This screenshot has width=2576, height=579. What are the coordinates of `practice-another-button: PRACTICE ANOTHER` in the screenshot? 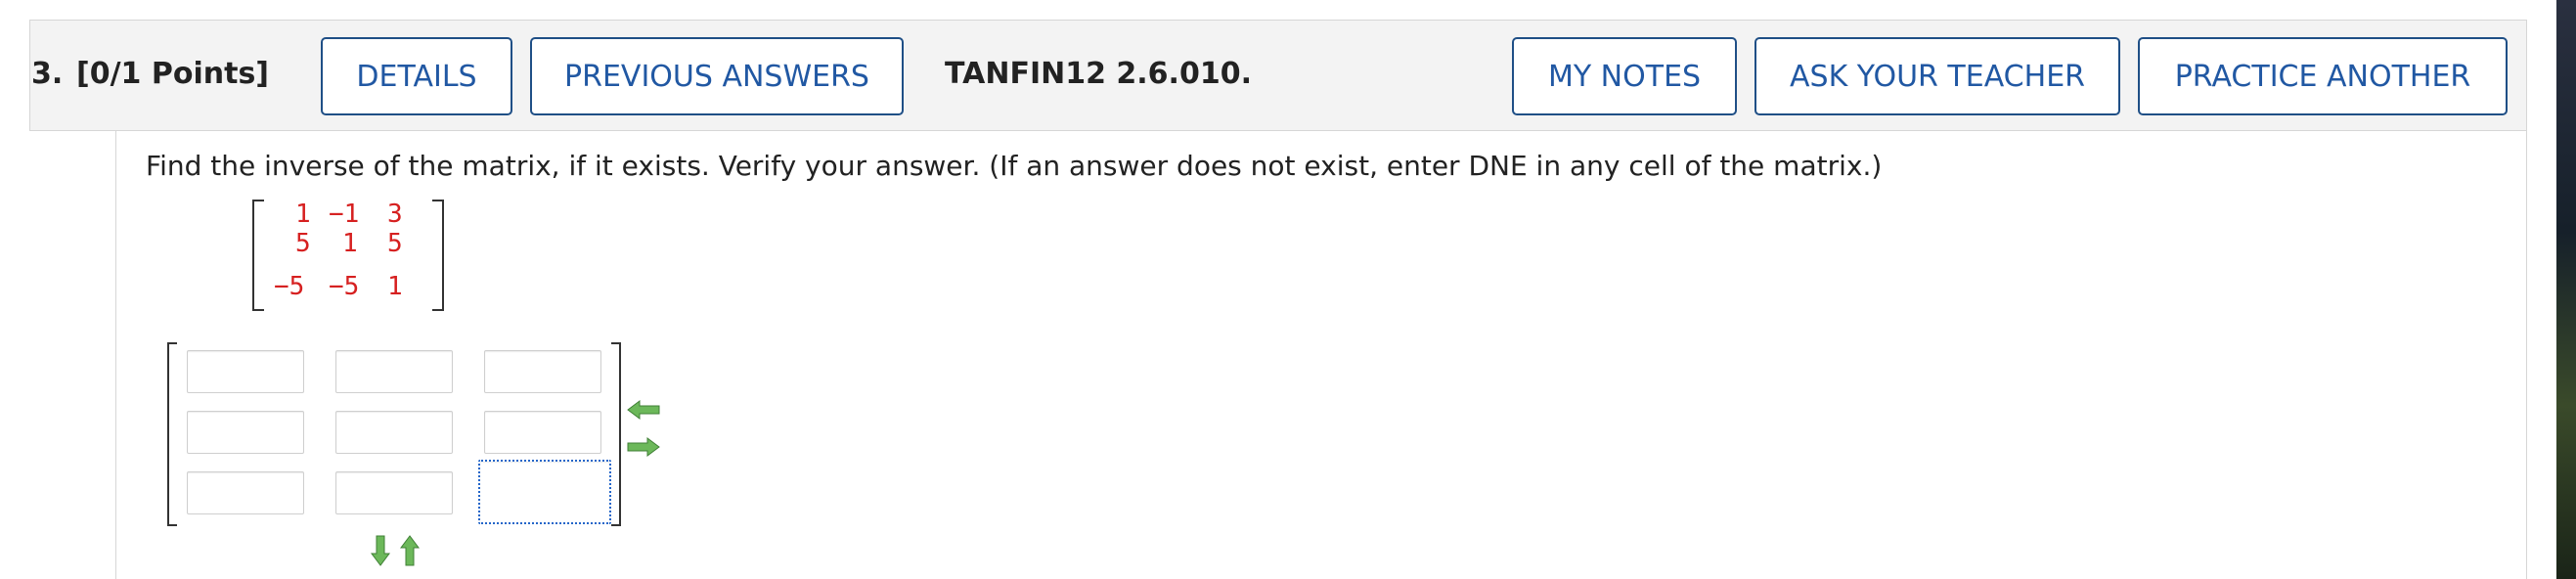 It's located at (2323, 76).